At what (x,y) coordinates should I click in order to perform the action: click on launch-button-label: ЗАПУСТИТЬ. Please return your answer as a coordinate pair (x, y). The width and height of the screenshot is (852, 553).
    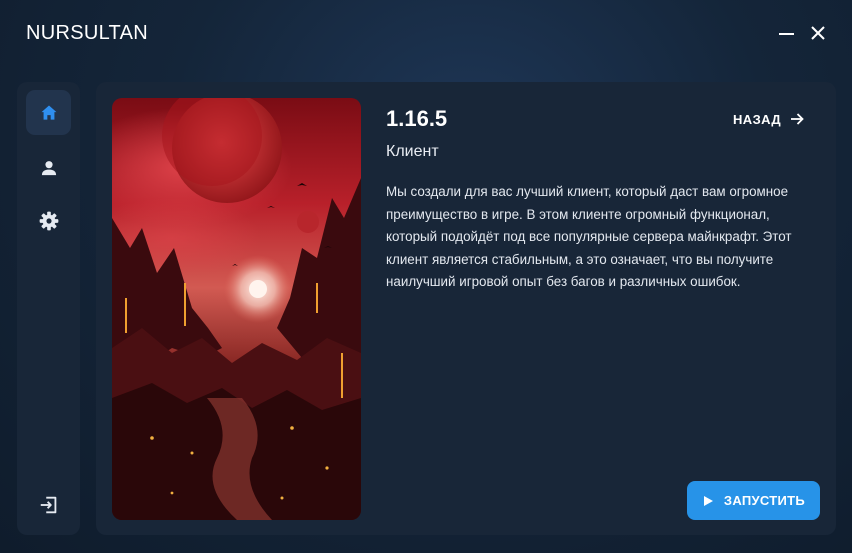
    Looking at the image, I should click on (764, 500).